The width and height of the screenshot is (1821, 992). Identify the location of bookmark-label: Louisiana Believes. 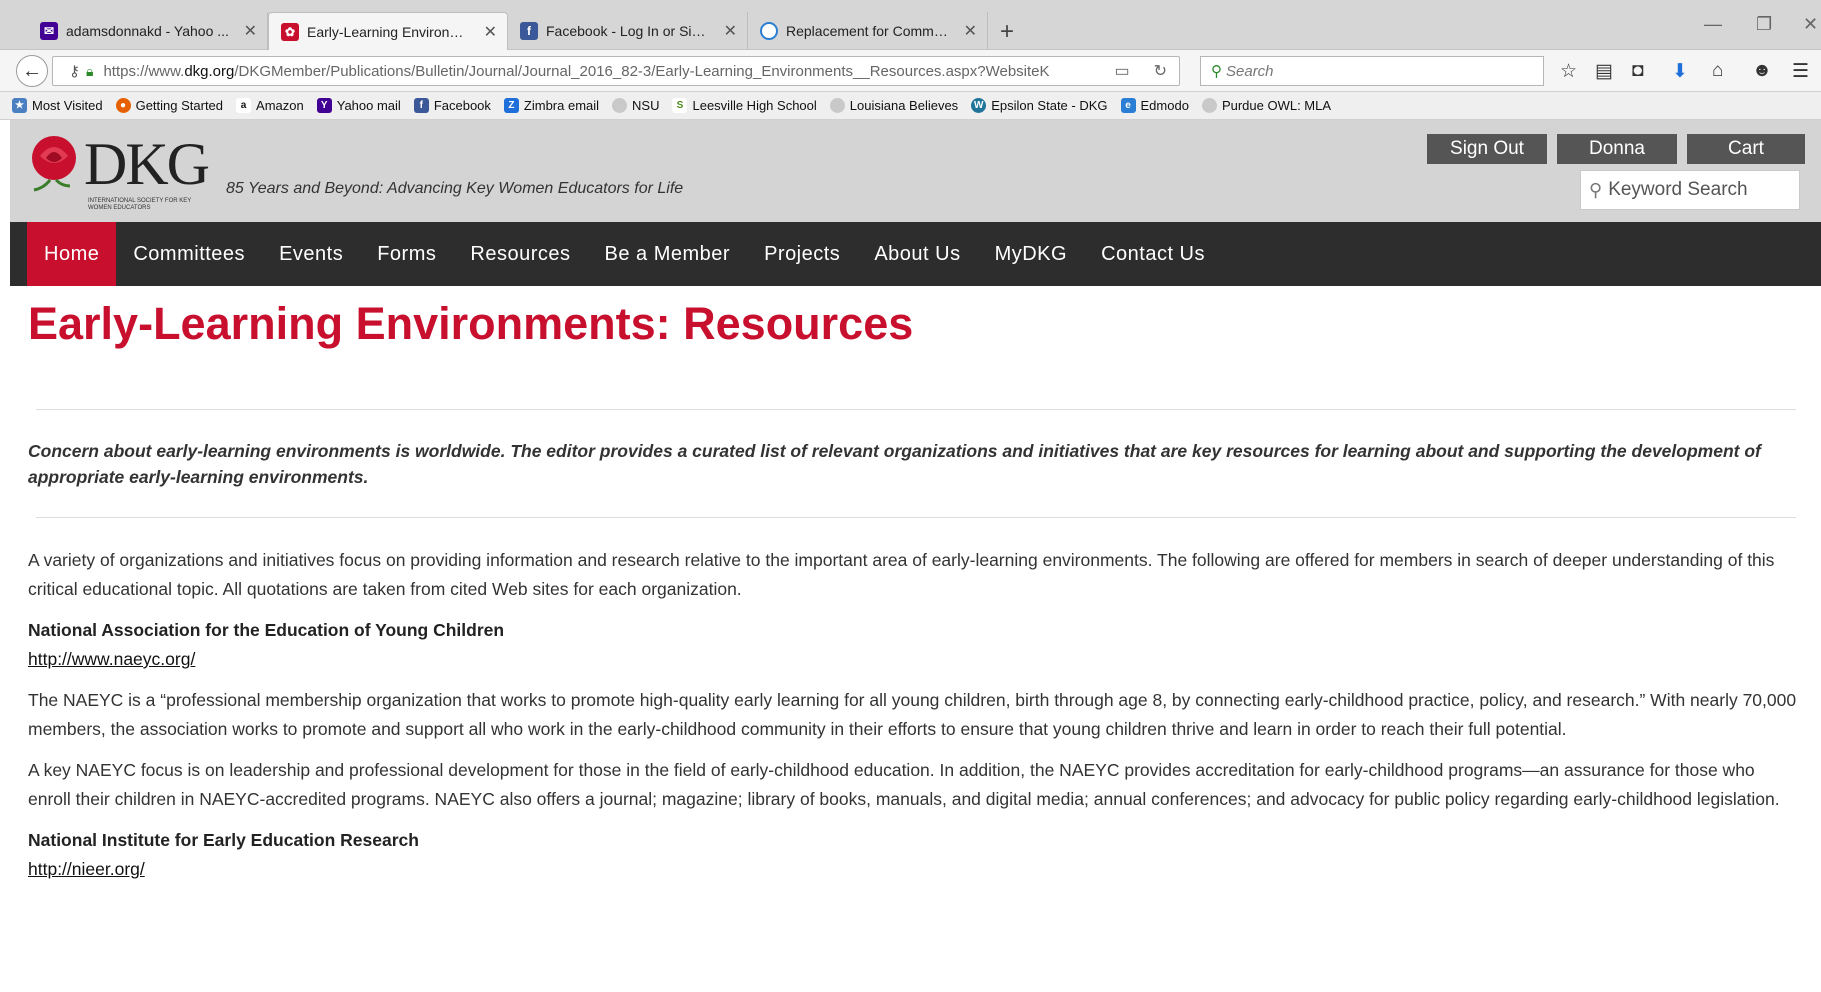
(904, 105).